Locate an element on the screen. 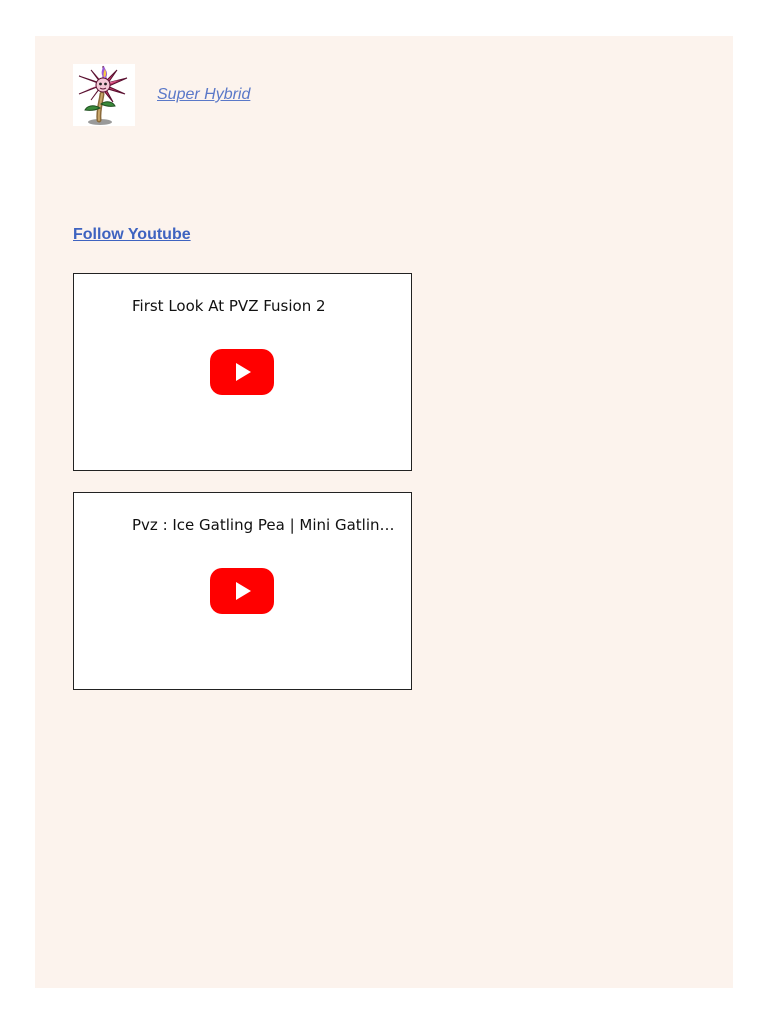  game-entry: Super Hybrid is located at coordinates (161, 95).